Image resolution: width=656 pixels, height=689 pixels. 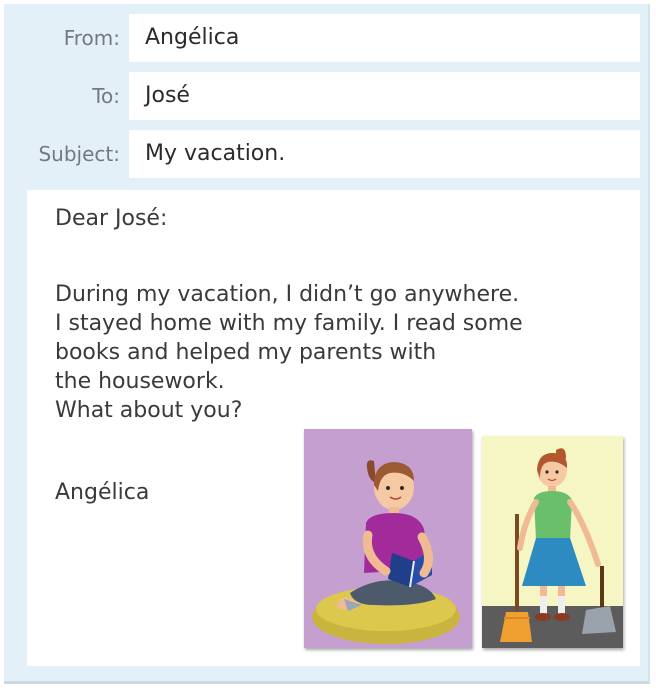 What do you see at coordinates (140, 381) in the screenshot?
I see `message-line: the housework.` at bounding box center [140, 381].